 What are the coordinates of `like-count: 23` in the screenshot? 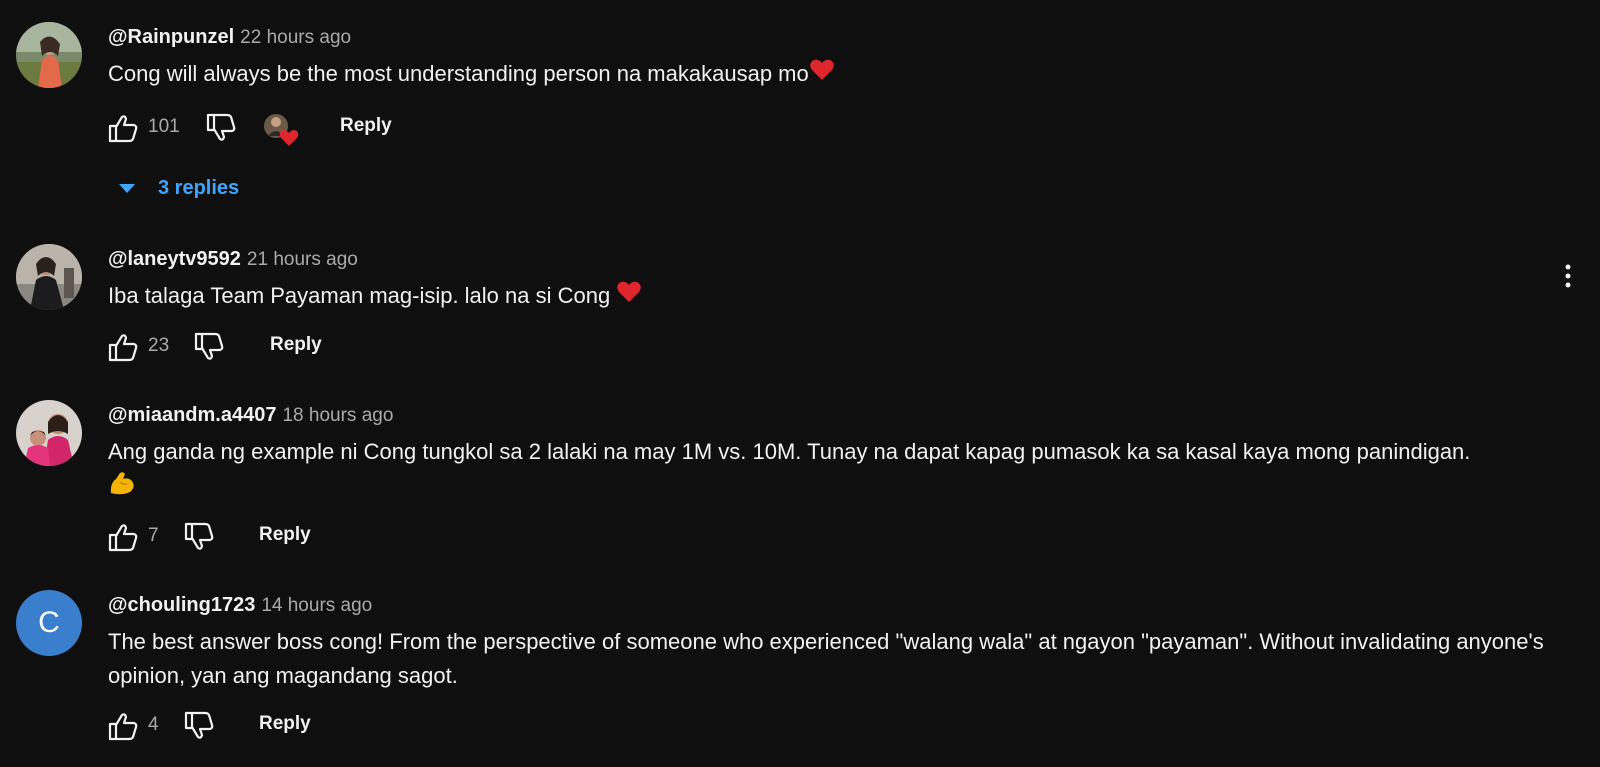 It's located at (159, 345).